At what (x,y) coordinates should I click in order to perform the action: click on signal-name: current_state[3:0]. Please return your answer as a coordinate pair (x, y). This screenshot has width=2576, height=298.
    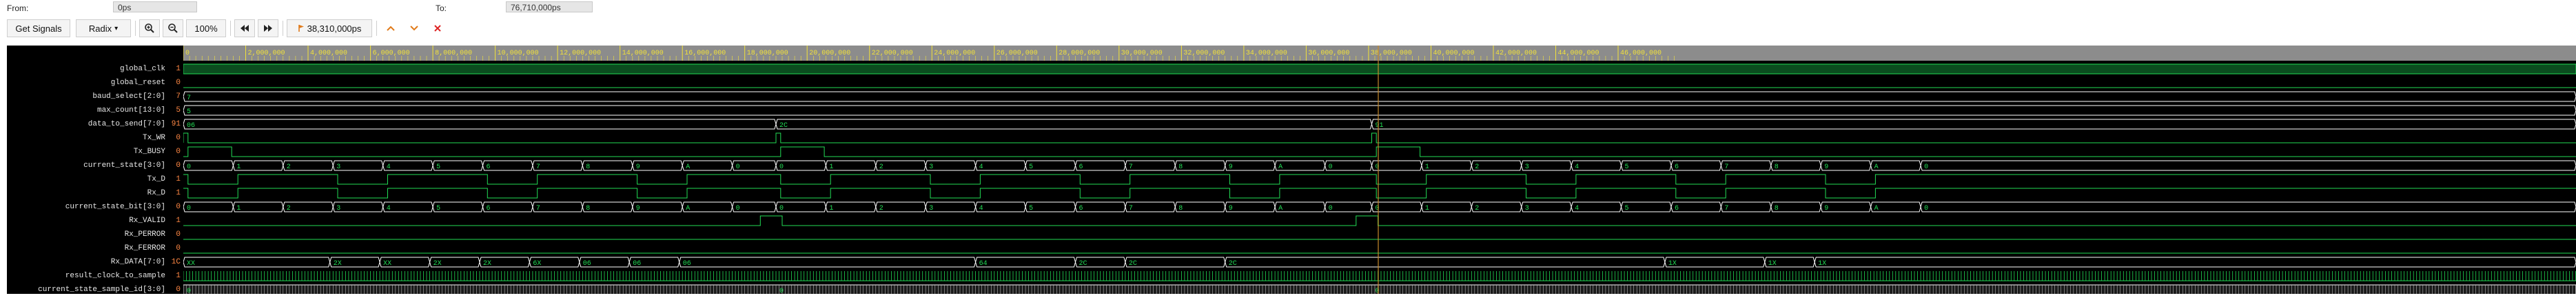
    Looking at the image, I should click on (82, 165).